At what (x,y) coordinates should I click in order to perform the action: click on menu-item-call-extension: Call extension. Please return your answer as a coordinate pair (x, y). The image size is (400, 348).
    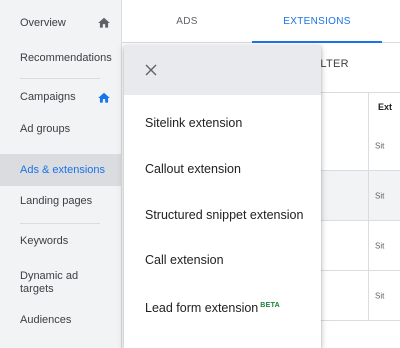
    Looking at the image, I should click on (222, 260).